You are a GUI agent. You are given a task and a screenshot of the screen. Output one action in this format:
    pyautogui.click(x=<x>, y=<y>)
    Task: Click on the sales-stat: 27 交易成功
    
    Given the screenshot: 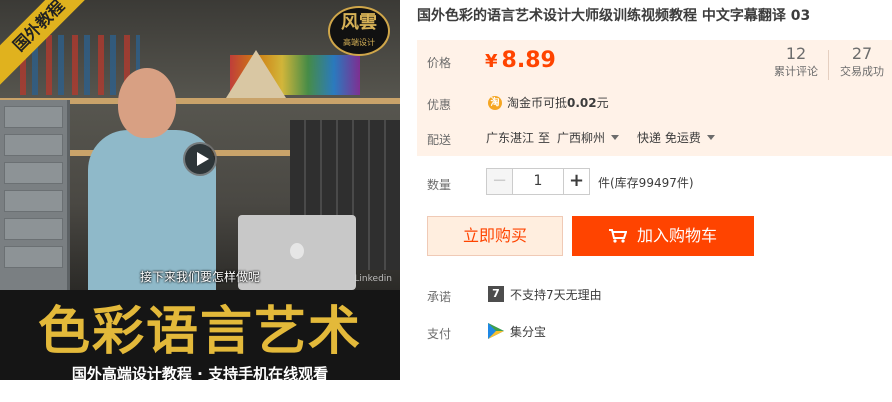 What is the action you would take?
    pyautogui.click(x=862, y=61)
    